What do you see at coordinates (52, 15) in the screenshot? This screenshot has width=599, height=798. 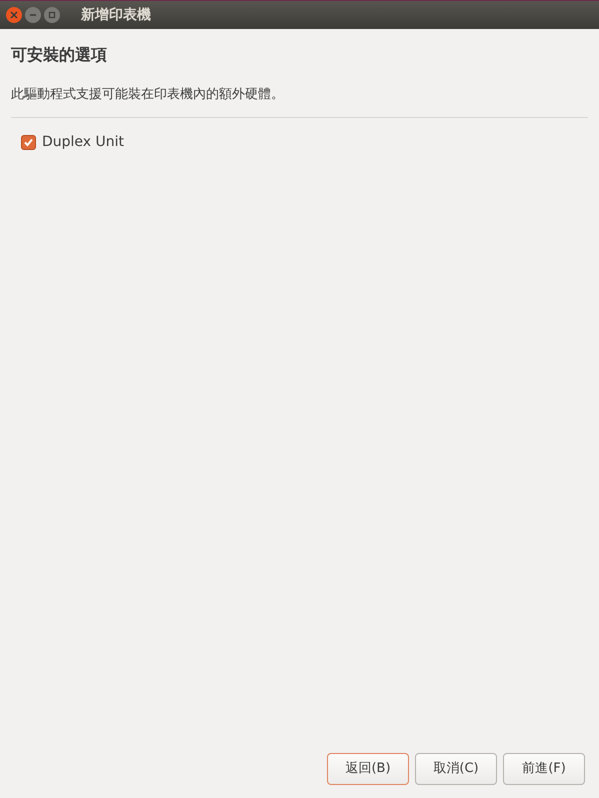 I see `maximize-icon` at bounding box center [52, 15].